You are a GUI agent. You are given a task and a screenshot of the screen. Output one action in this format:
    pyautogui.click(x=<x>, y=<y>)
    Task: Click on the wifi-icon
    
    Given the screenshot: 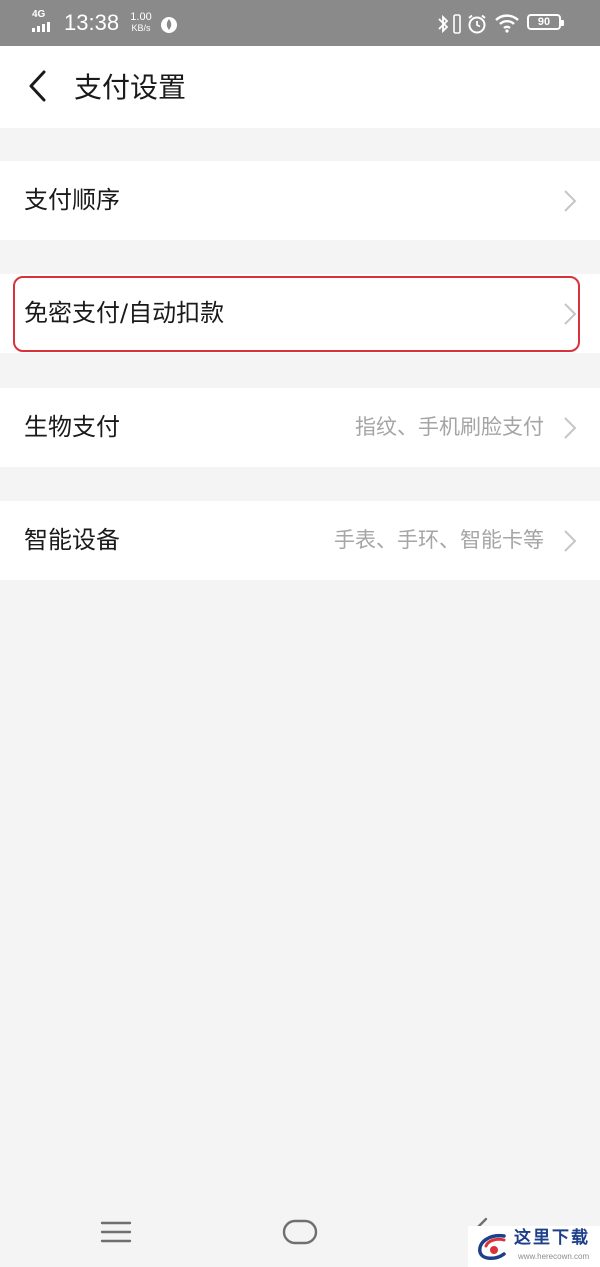 What is the action you would take?
    pyautogui.click(x=507, y=23)
    